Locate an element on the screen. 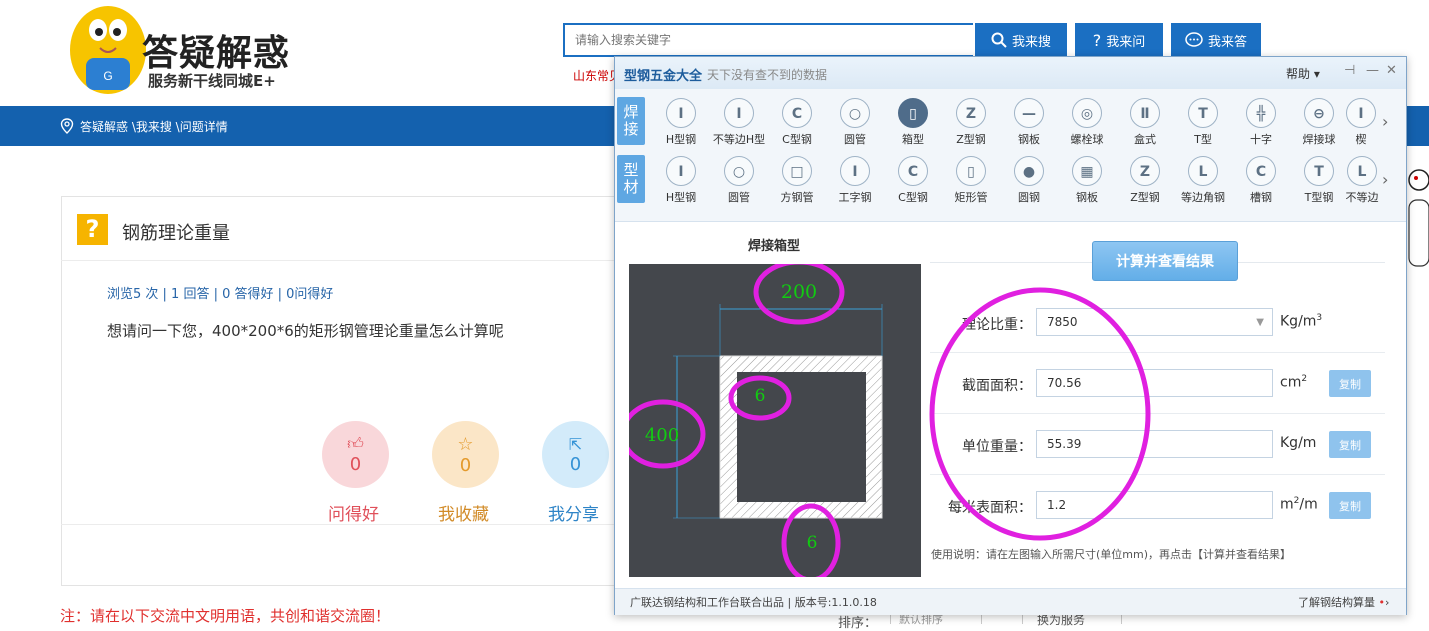  minimize-icon: — is located at coordinates (1372, 70).